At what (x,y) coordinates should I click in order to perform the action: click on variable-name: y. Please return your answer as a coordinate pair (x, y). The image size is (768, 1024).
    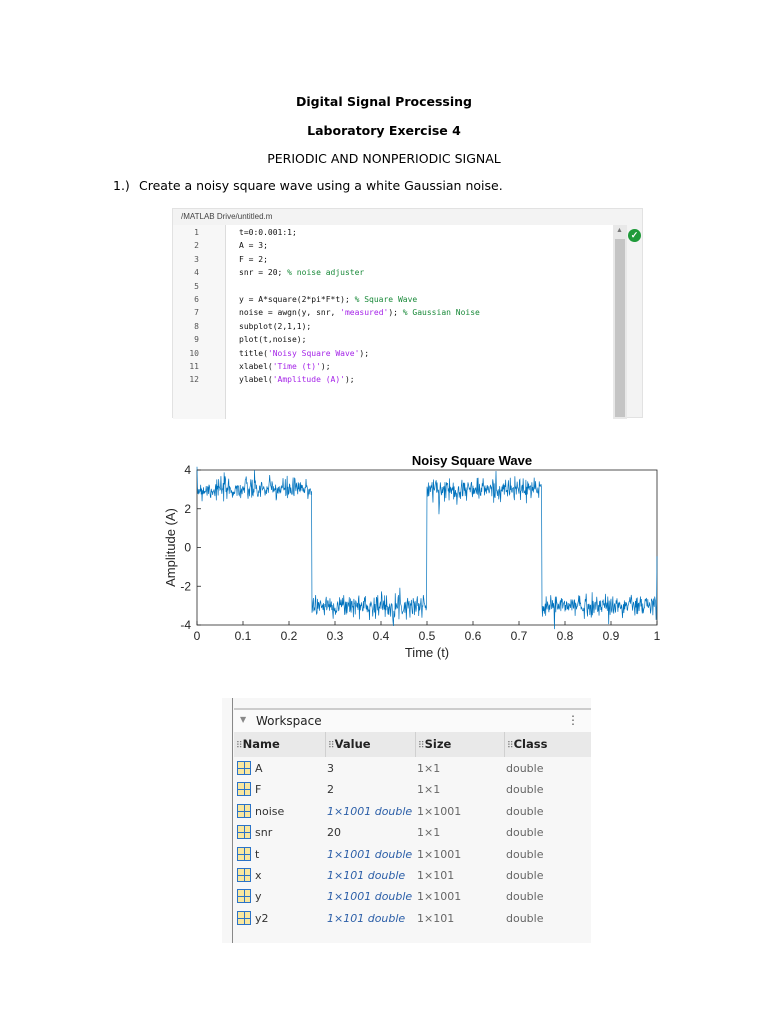
    Looking at the image, I should click on (258, 897).